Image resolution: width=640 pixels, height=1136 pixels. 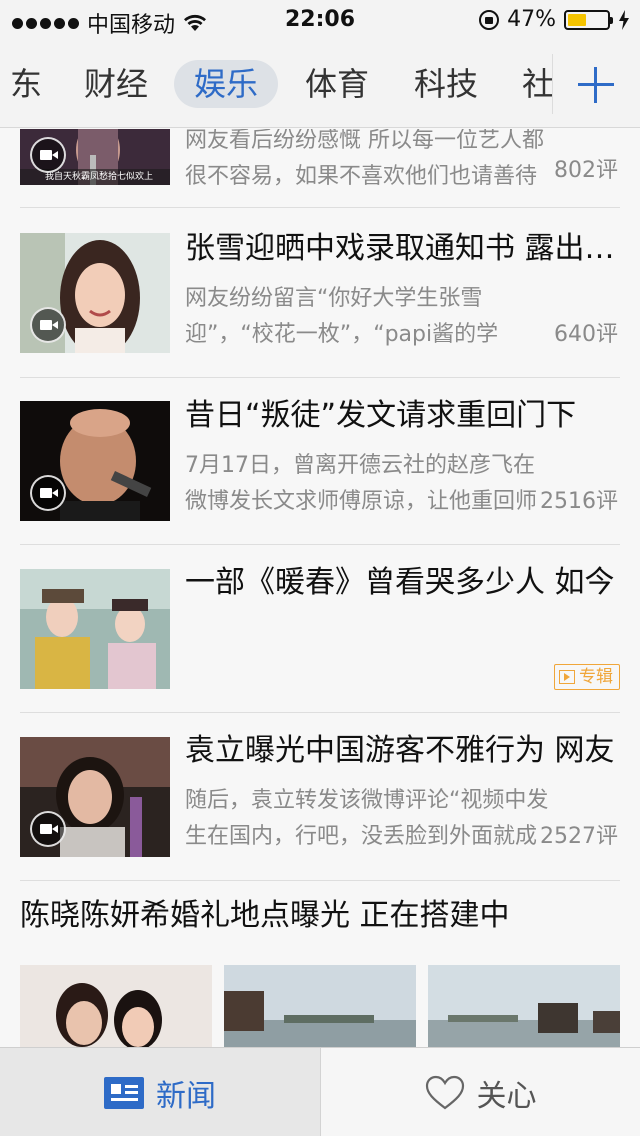 I want to click on news-title: 昔日“叛徒”发文请求重回门下, so click(x=381, y=415).